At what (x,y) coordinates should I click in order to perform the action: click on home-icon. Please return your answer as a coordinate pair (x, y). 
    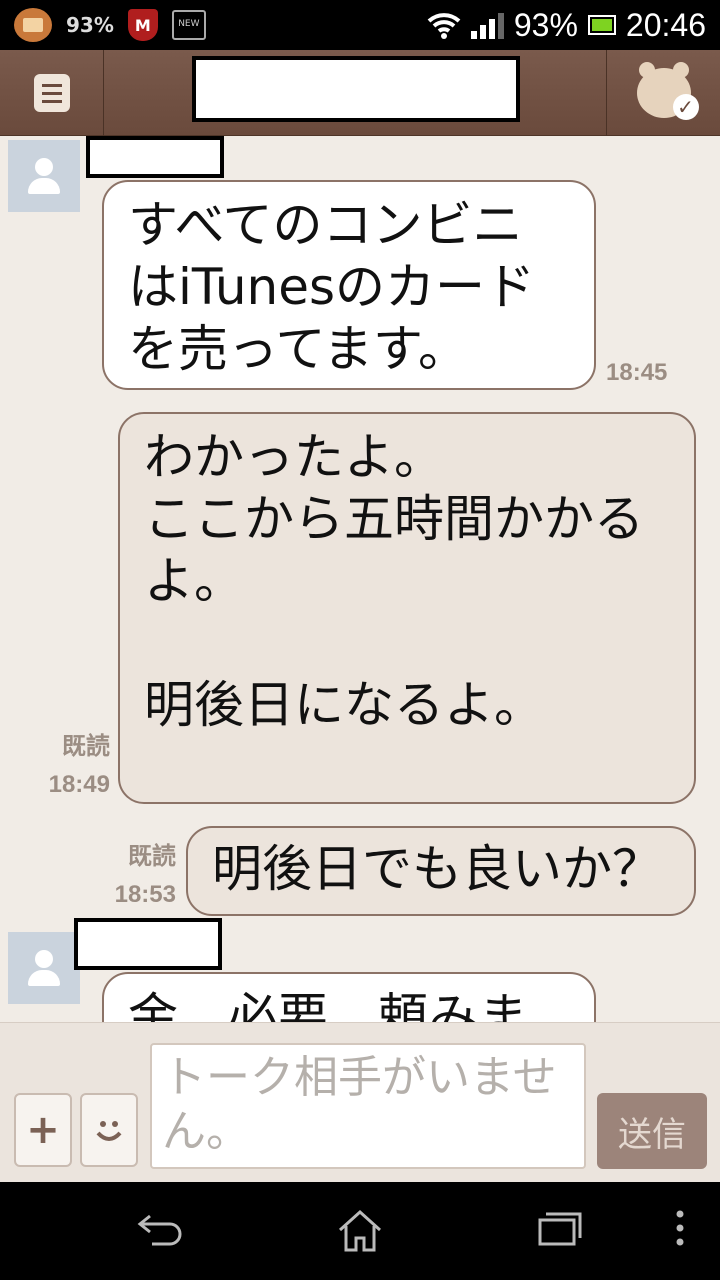
    Looking at the image, I should click on (360, 1231).